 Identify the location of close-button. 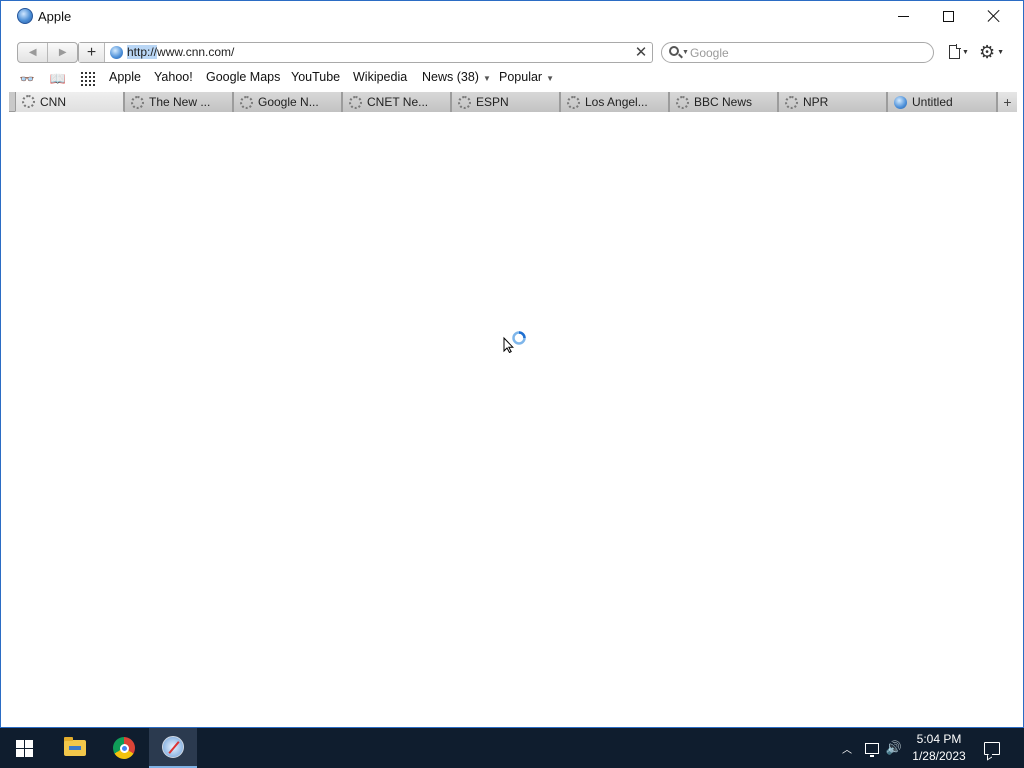
(994, 16).